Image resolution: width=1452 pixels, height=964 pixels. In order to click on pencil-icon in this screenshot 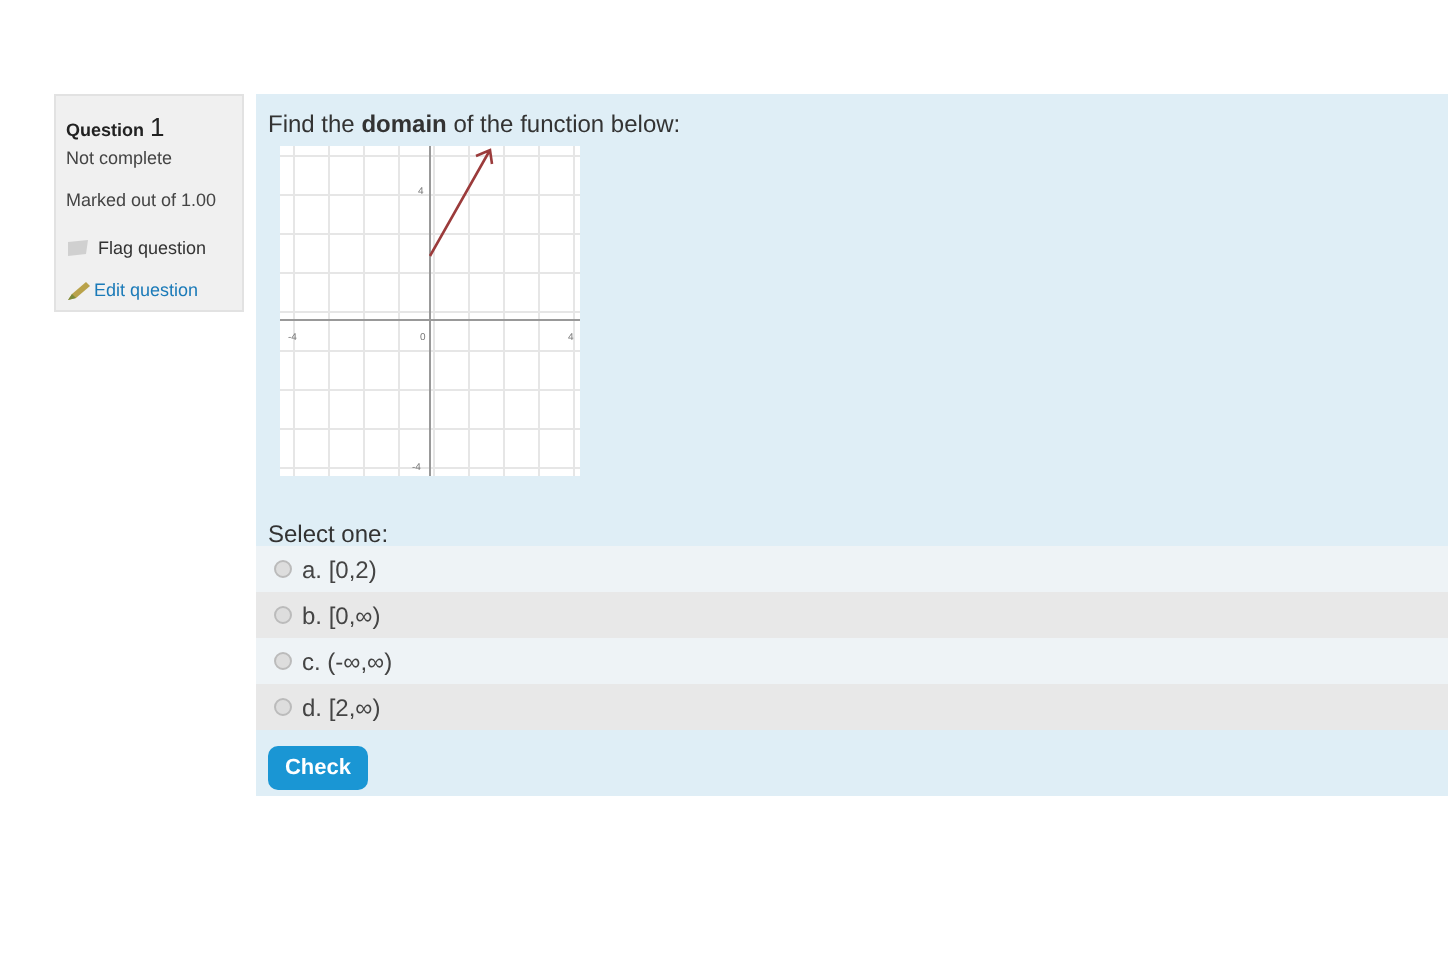, I will do `click(78, 292)`.